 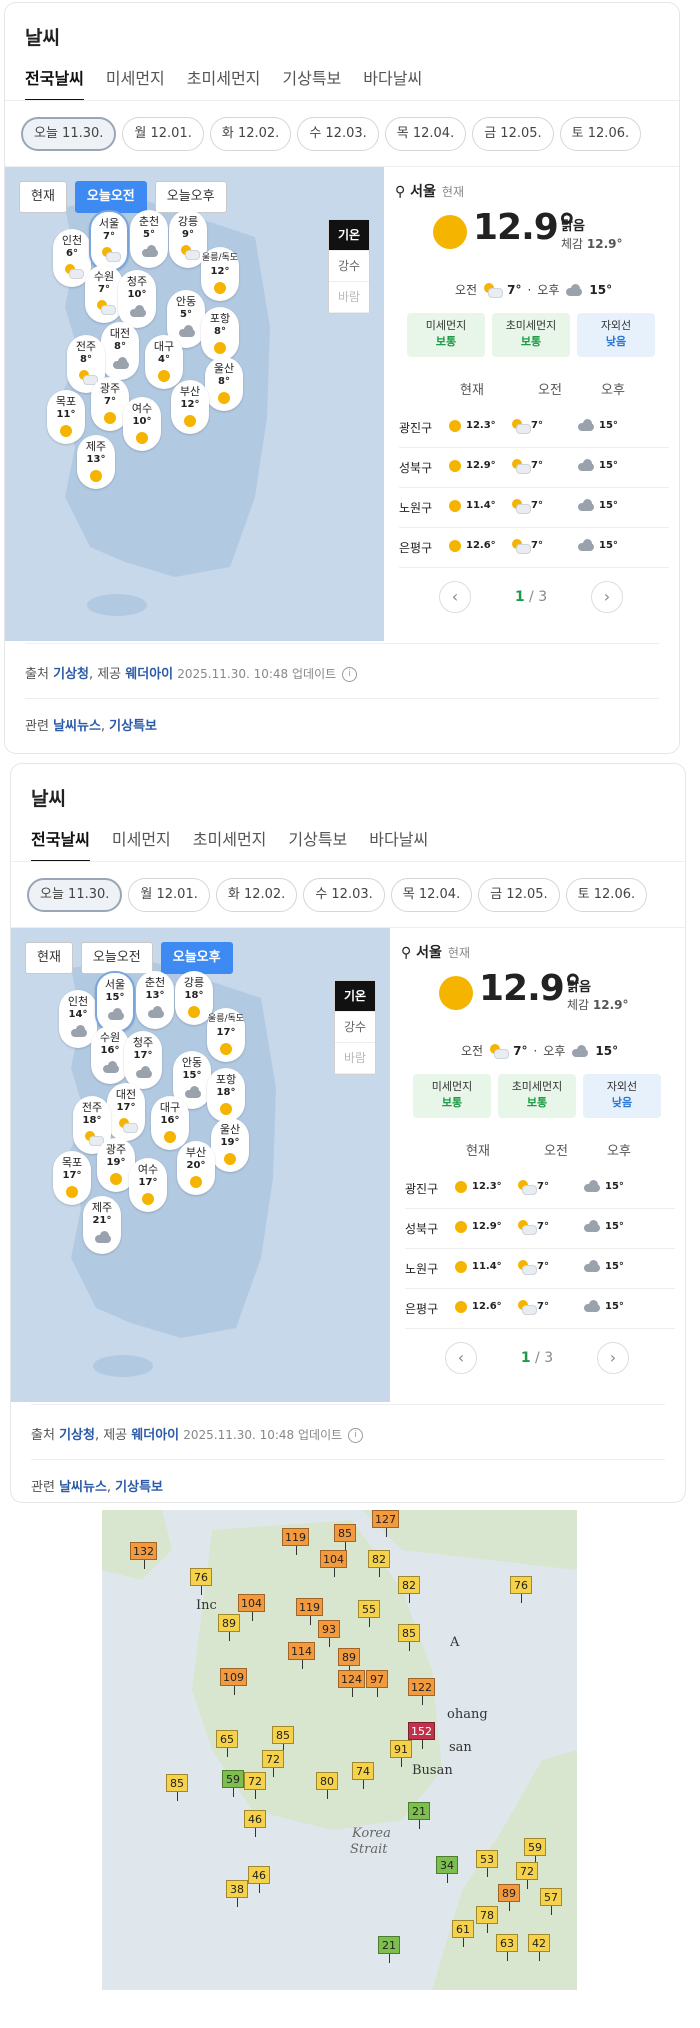 What do you see at coordinates (421, 1691) in the screenshot?
I see `aqi-marker: 122` at bounding box center [421, 1691].